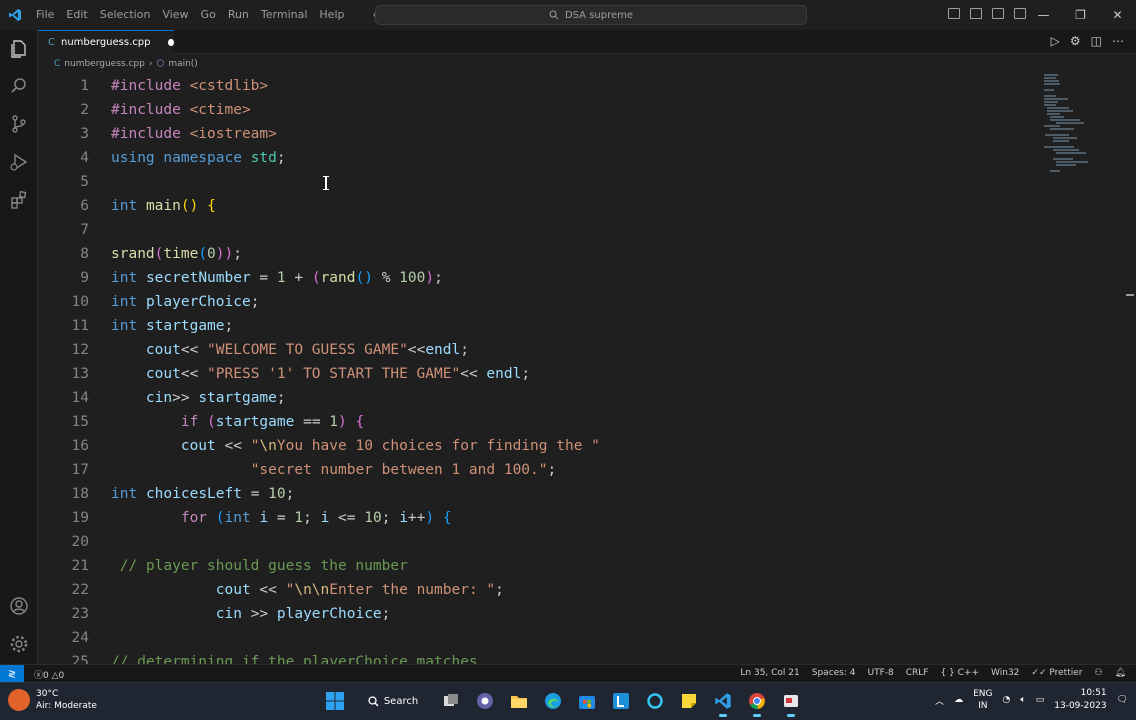 The image size is (1136, 720). What do you see at coordinates (208, 15) in the screenshot?
I see `menu-go: Go` at bounding box center [208, 15].